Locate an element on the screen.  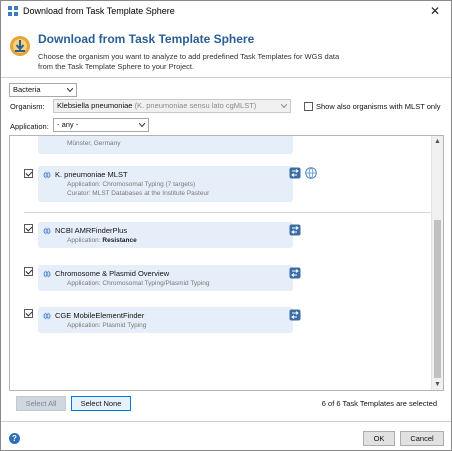
close-button: ✕ is located at coordinates (435, 11).